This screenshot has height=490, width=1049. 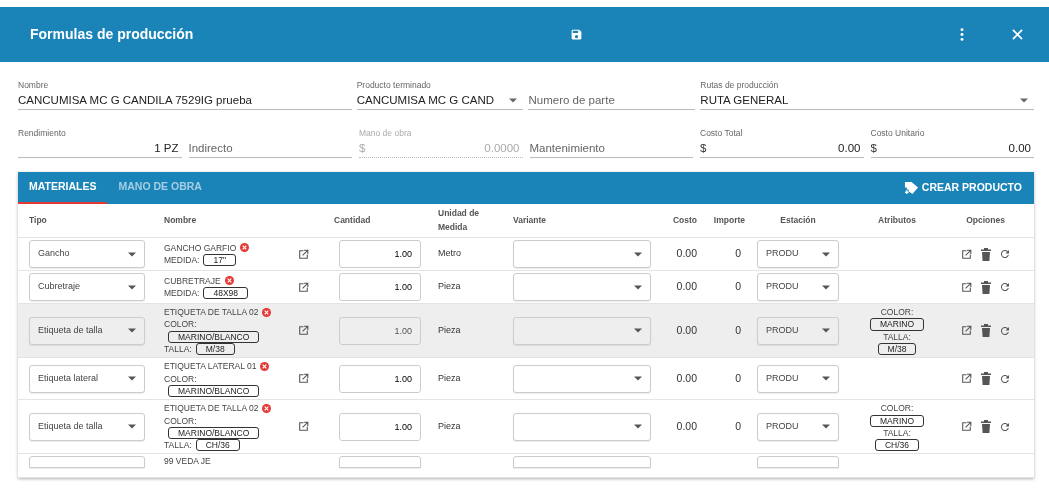 I want to click on select-value: Cubretraje, so click(x=60, y=287).